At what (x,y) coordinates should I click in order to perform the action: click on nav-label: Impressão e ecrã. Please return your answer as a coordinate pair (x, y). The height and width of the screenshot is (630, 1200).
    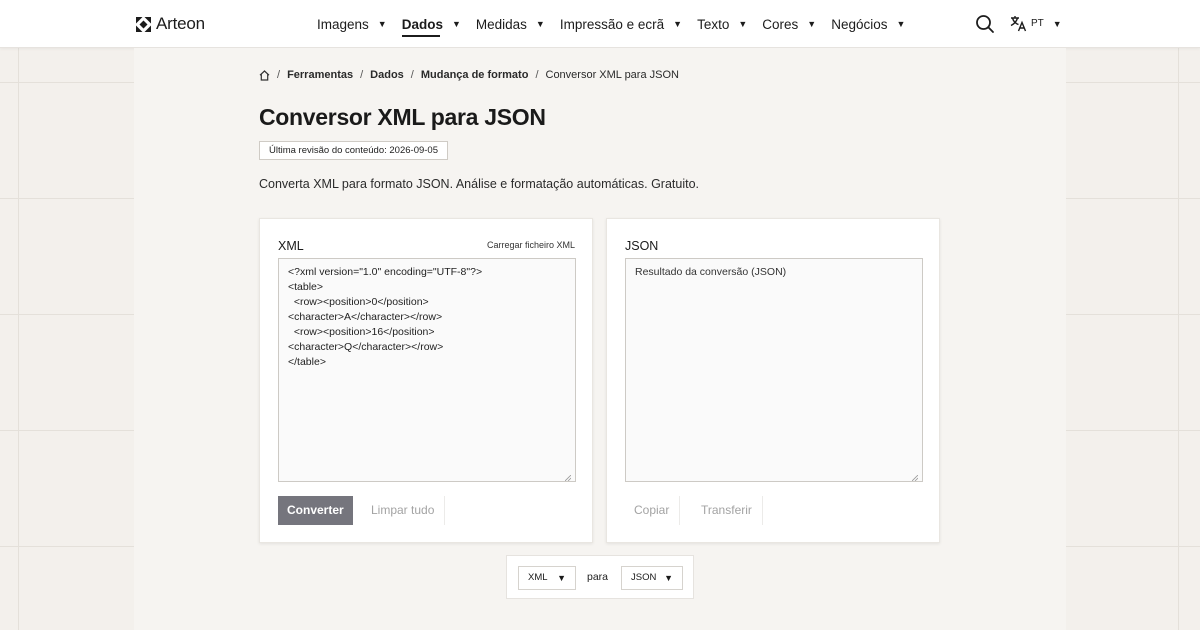
    Looking at the image, I should click on (612, 24).